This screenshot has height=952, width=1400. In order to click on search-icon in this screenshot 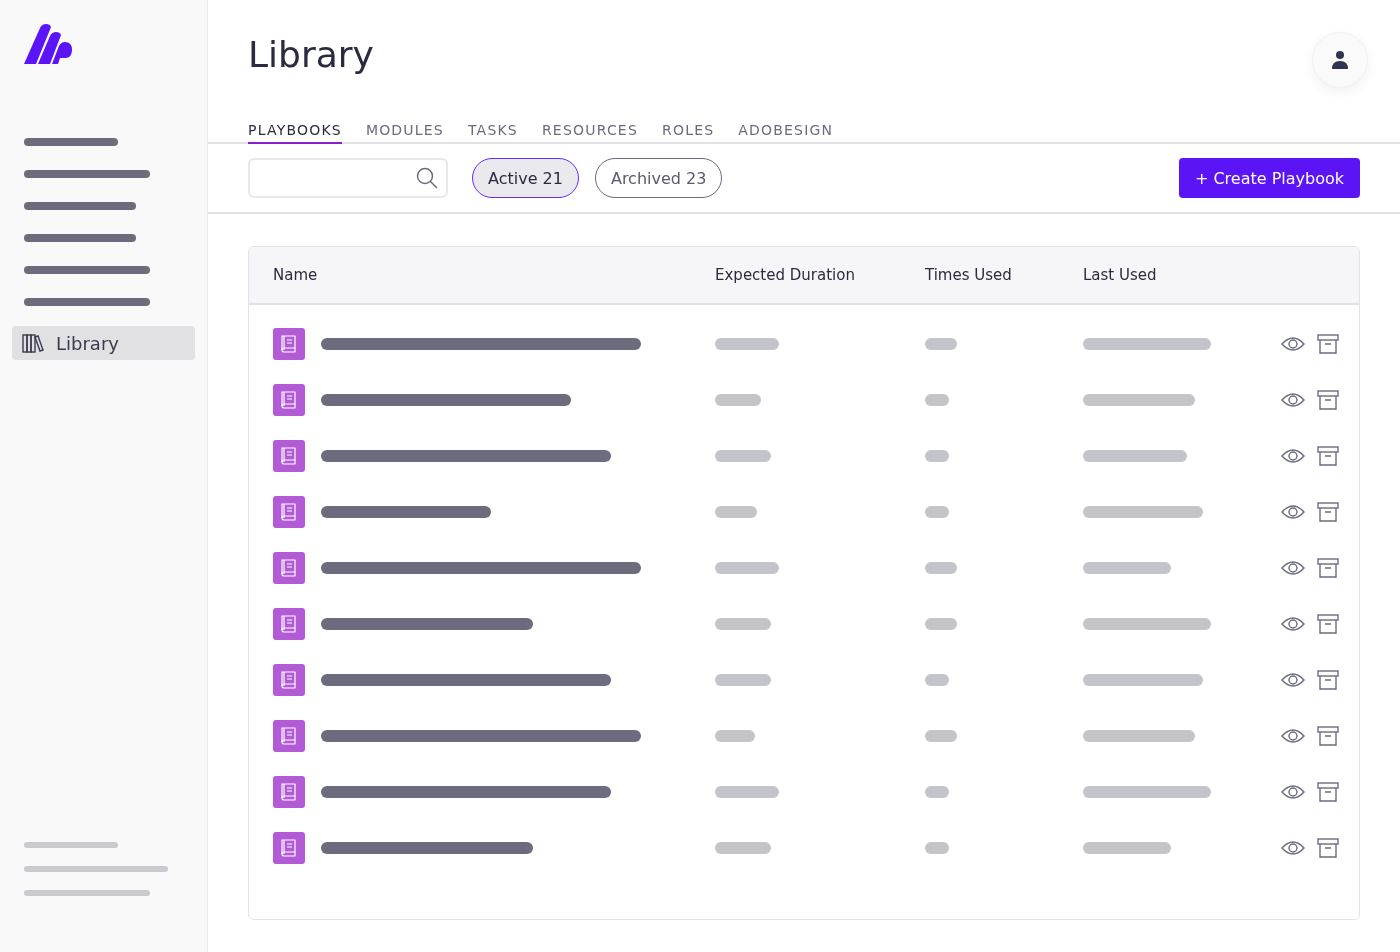, I will do `click(427, 178)`.